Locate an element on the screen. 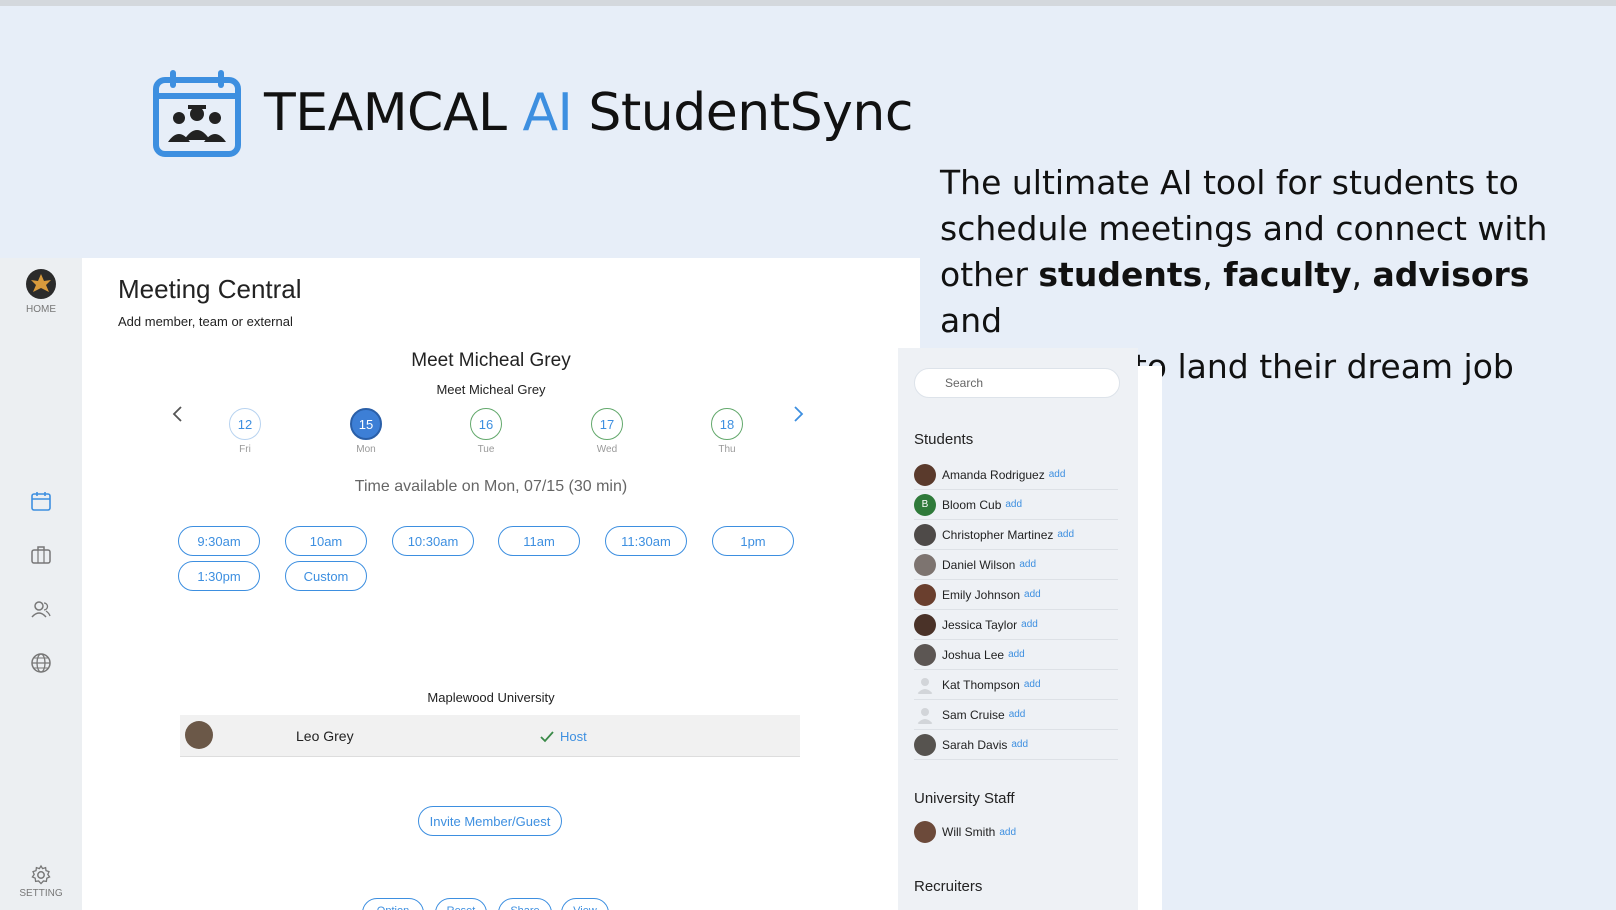  meeting-title: Meet Micheal Grey is located at coordinates (491, 360).